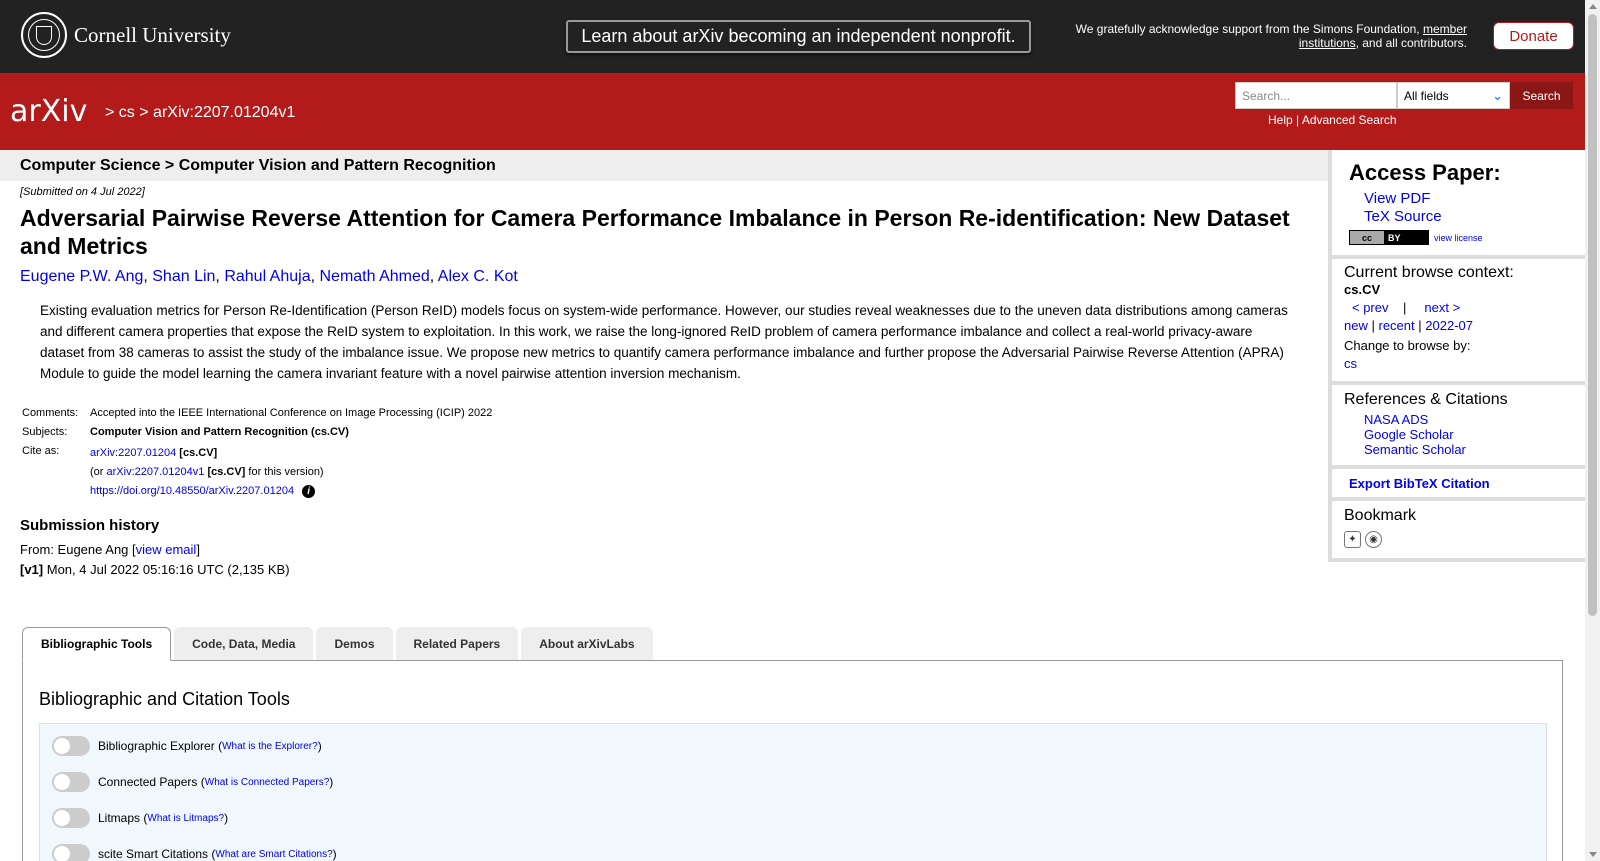  What do you see at coordinates (244, 643) in the screenshot?
I see `tab-code-data-media: Code, Data, Media` at bounding box center [244, 643].